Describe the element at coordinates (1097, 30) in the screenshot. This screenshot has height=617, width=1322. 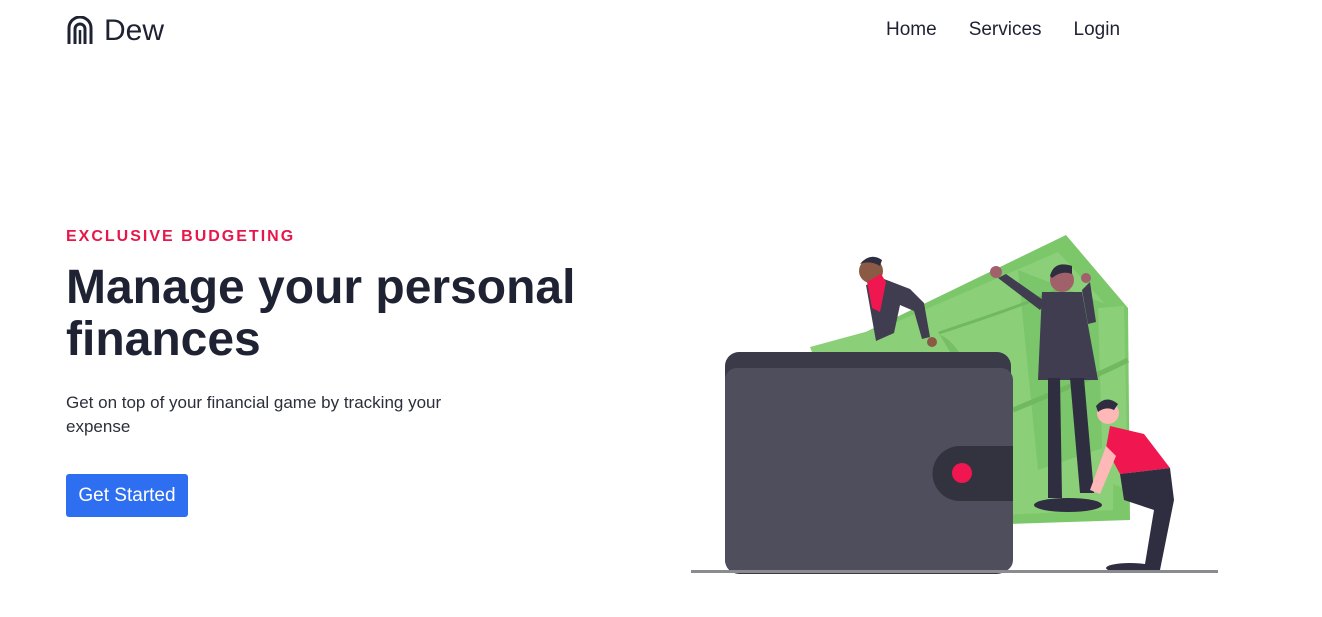
I see `nav-login: Login` at that location.